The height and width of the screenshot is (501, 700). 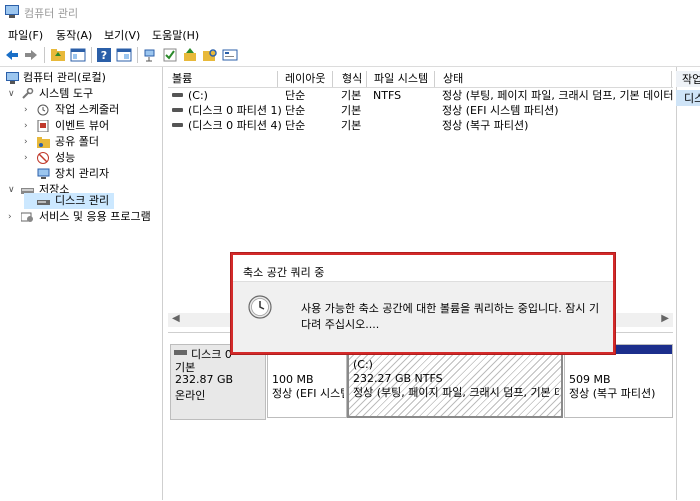 I want to click on table-row: (디스크 0 파티션 1) 단순 기본 정상 (EFI 시스템 파티션), so click(x=420, y=110).